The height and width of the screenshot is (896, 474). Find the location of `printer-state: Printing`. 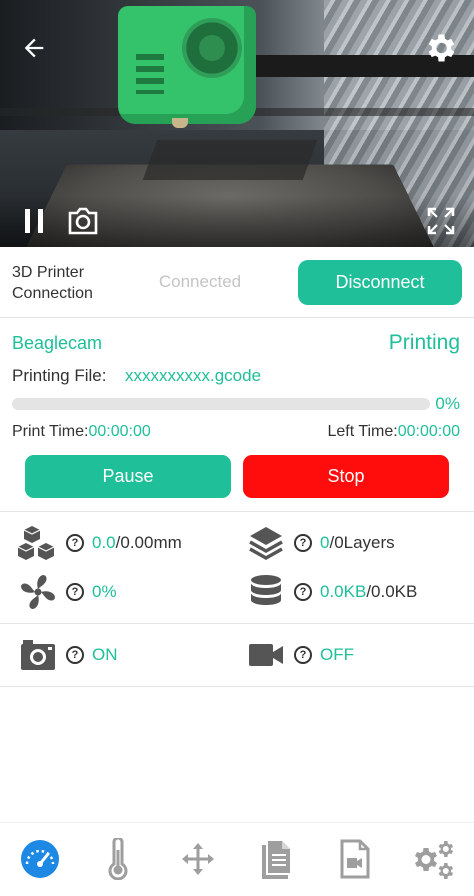

printer-state: Printing is located at coordinates (424, 342).